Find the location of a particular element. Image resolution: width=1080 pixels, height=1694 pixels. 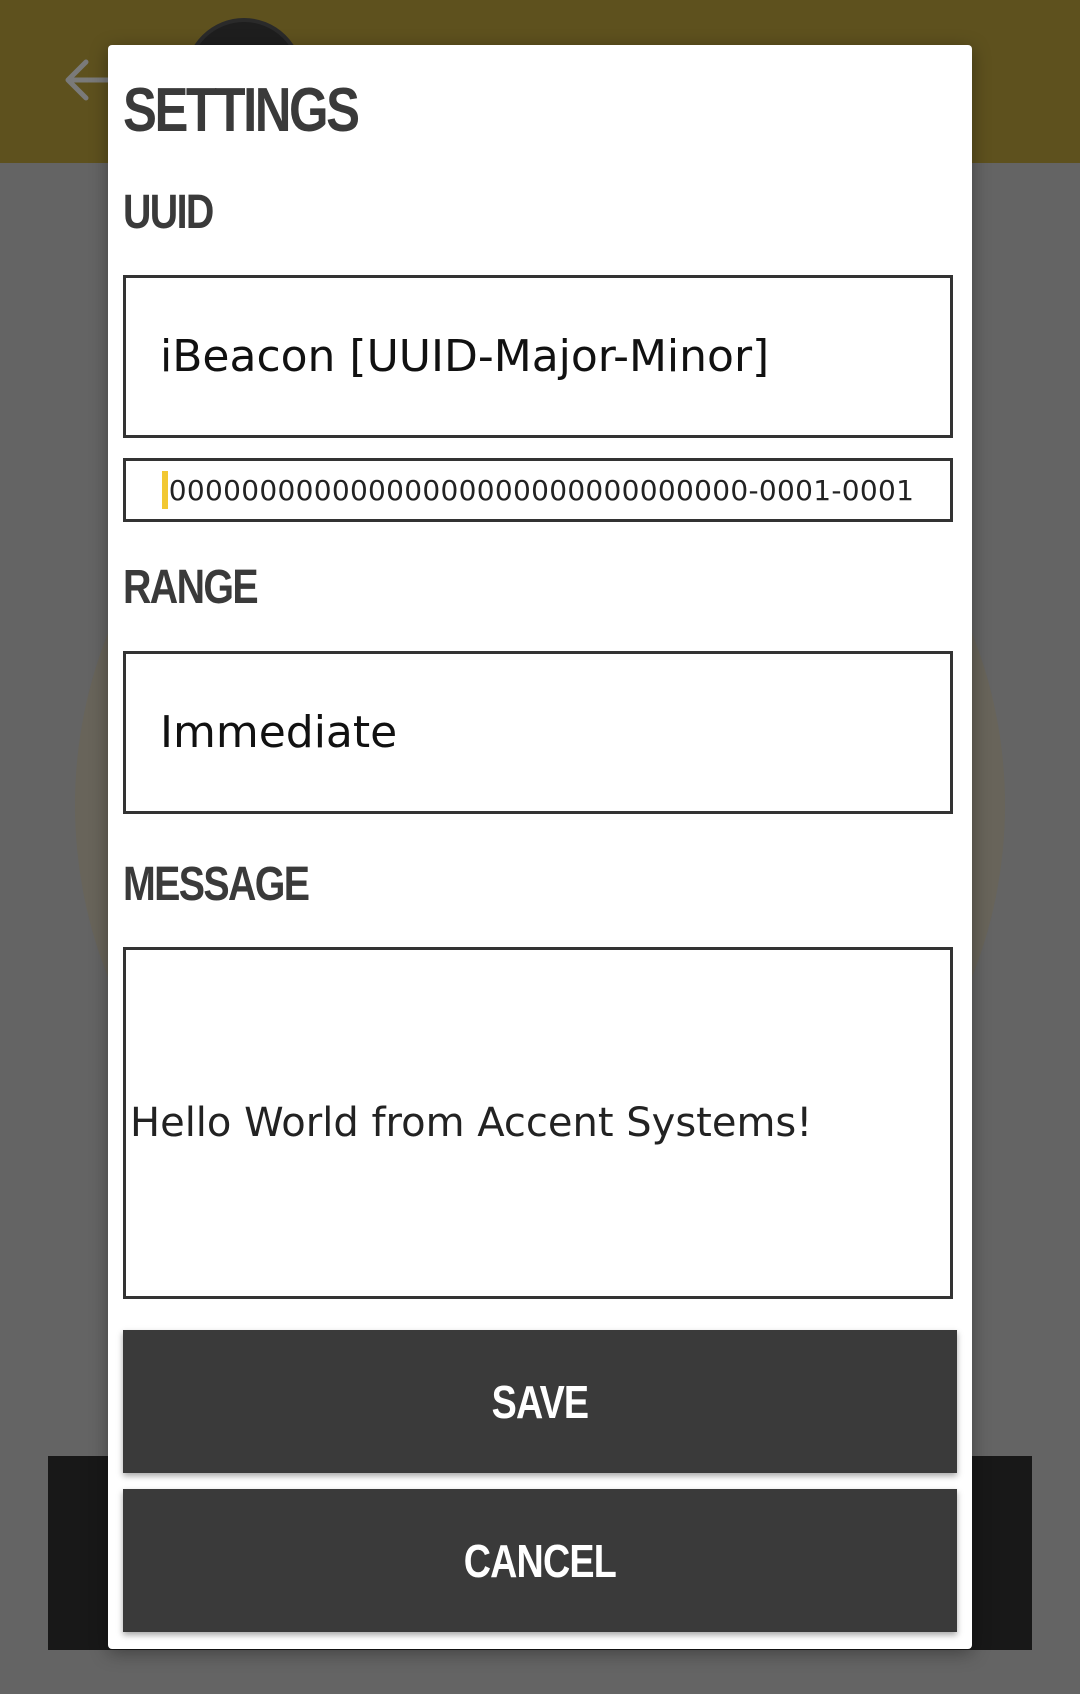

cancel-button-label: CANCEL is located at coordinates (540, 1560).